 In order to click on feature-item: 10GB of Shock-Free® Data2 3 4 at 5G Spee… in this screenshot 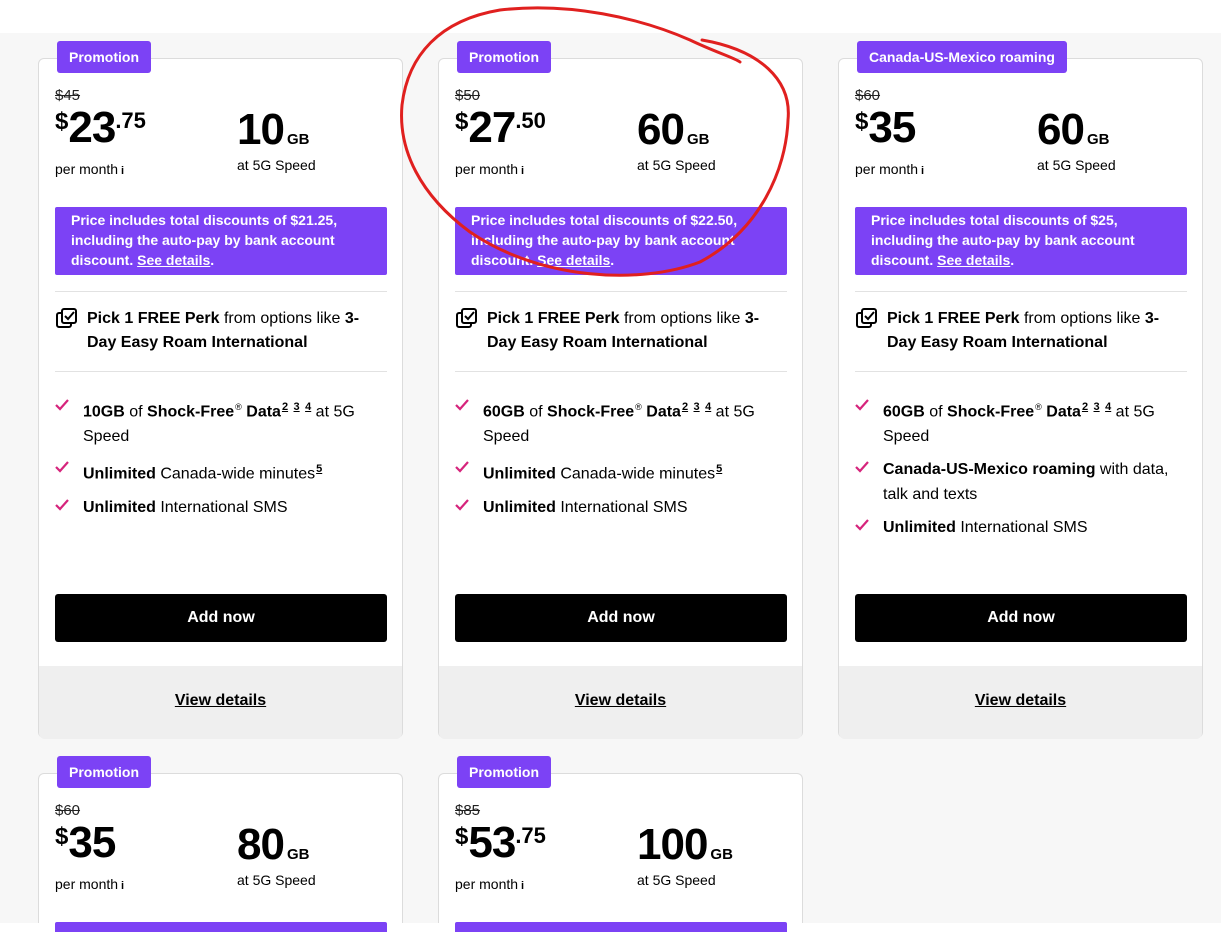, I will do `click(221, 422)`.